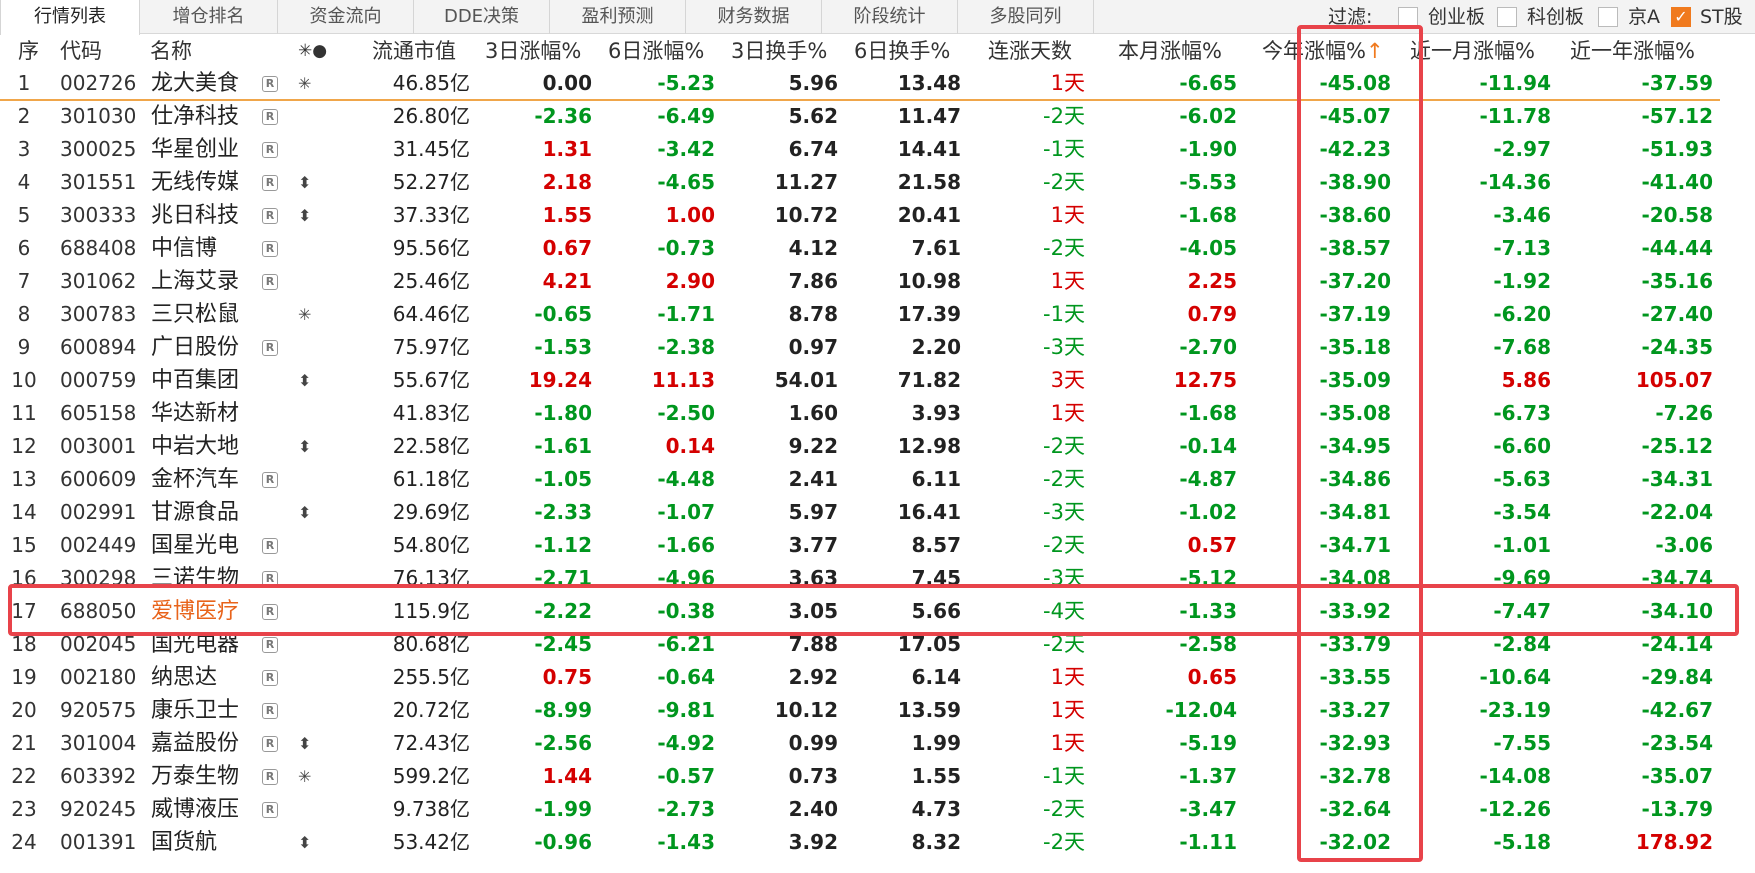  Describe the element at coordinates (1374, 51) in the screenshot. I see `sort-asc-icon: ↑` at that location.